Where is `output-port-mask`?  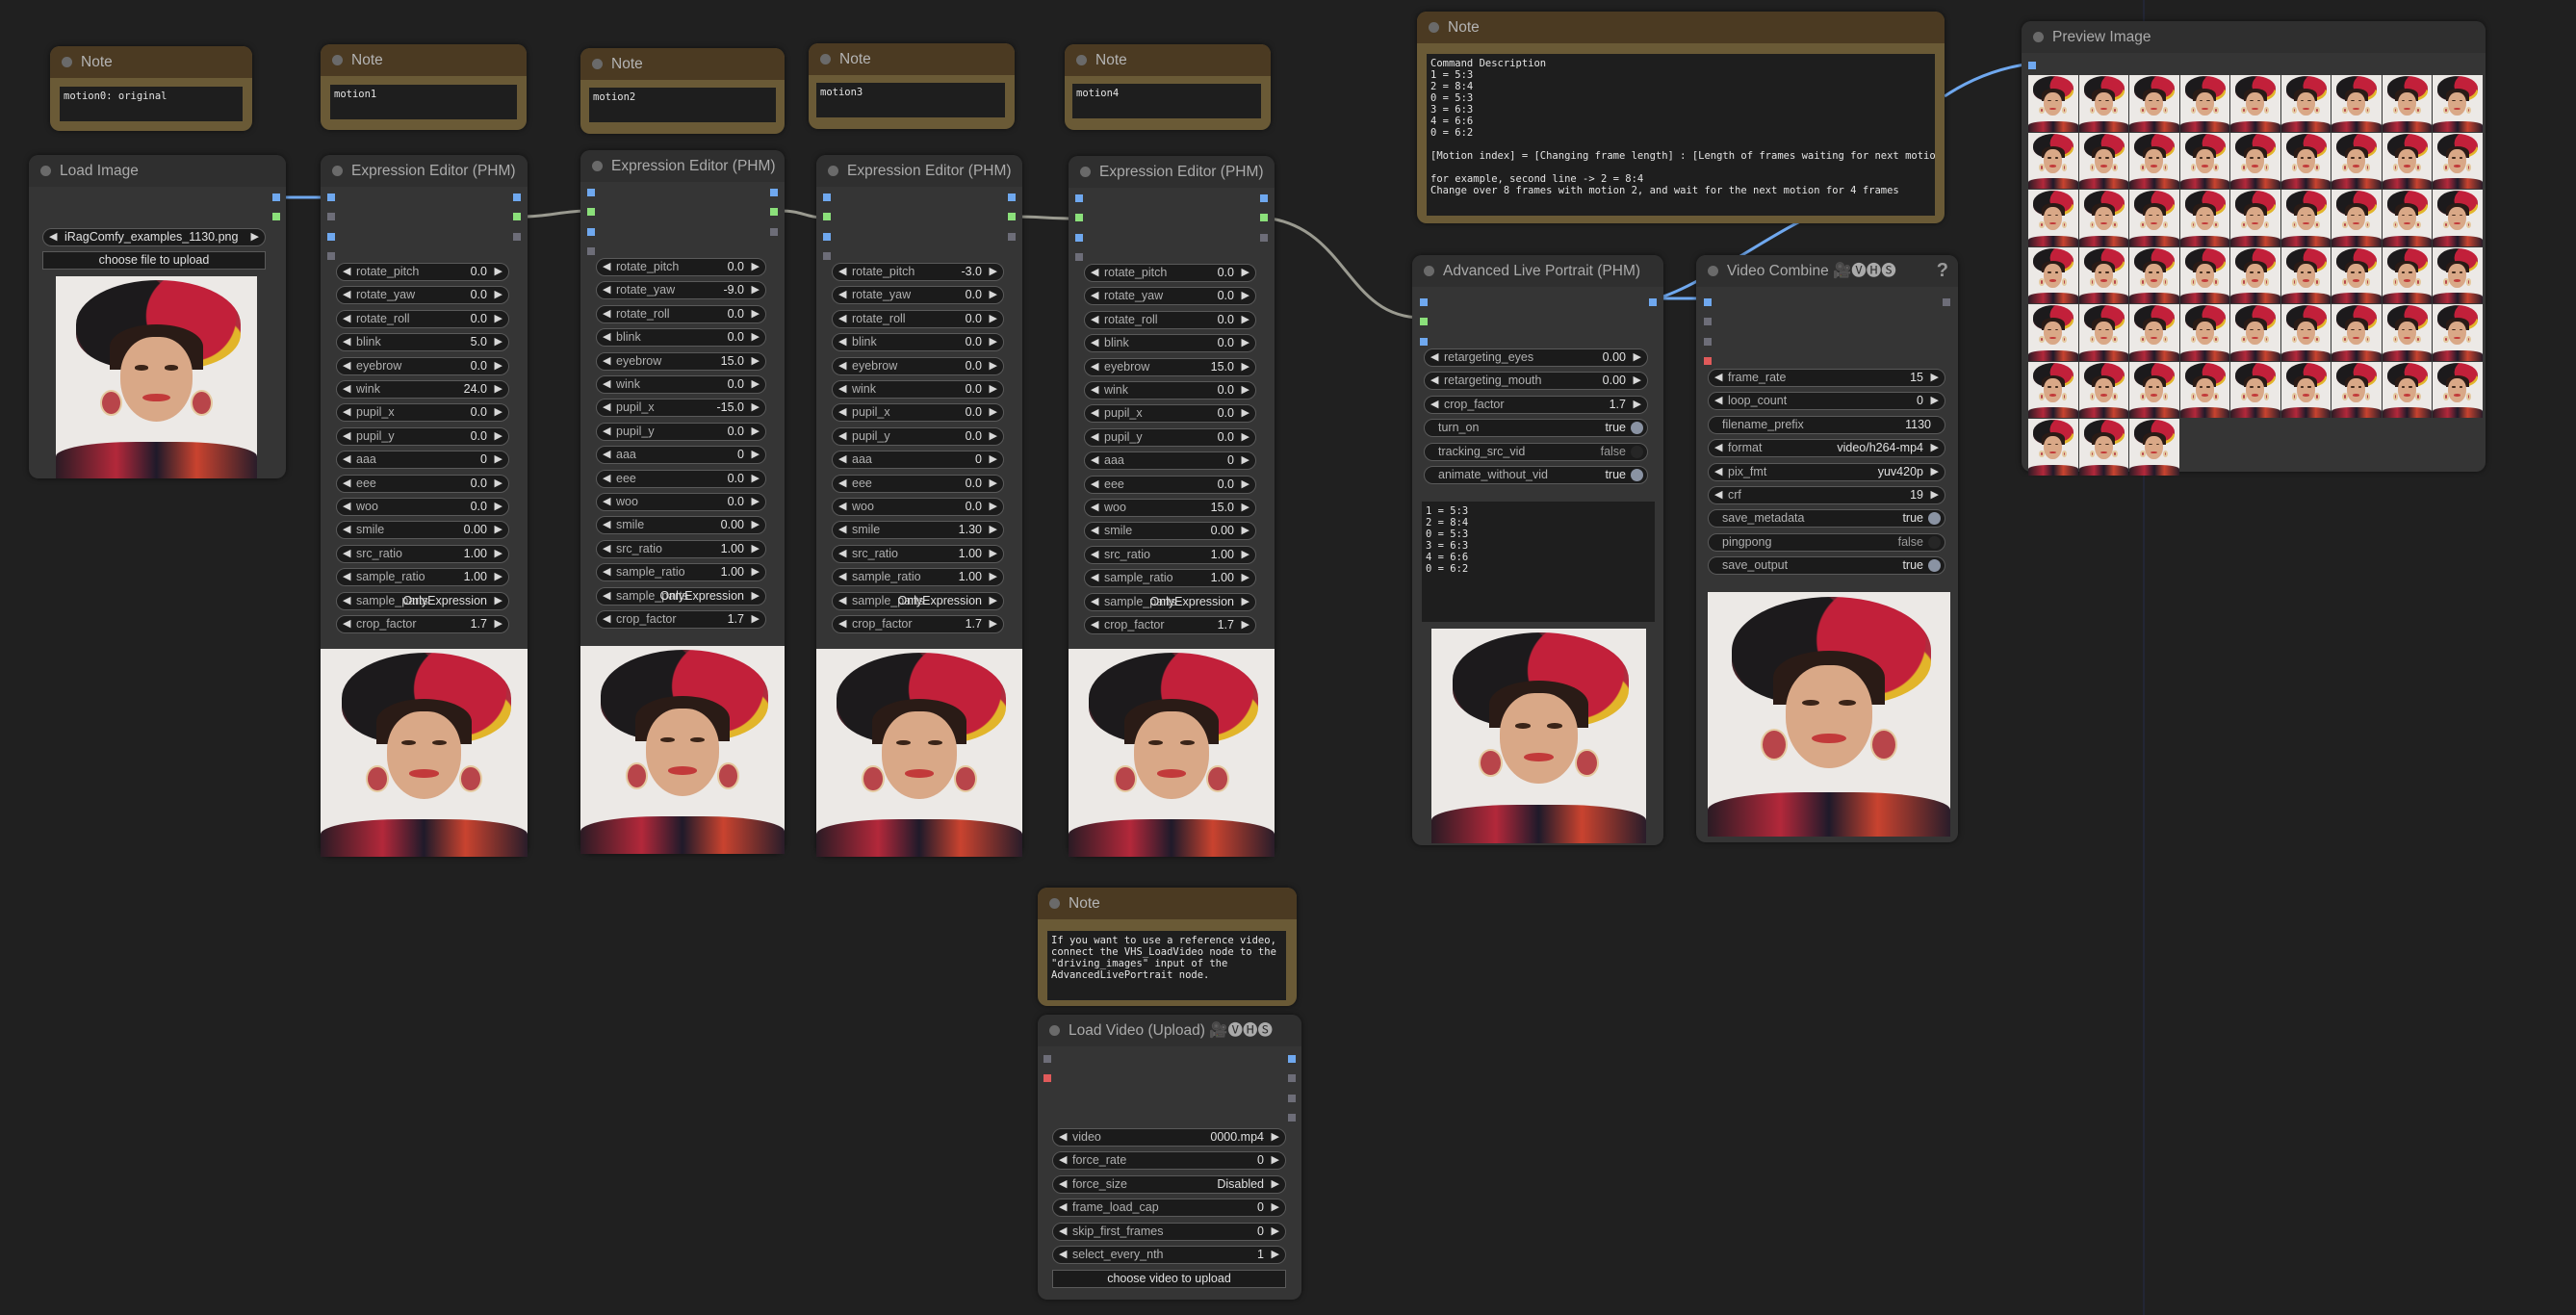
output-port-mask is located at coordinates (276, 217).